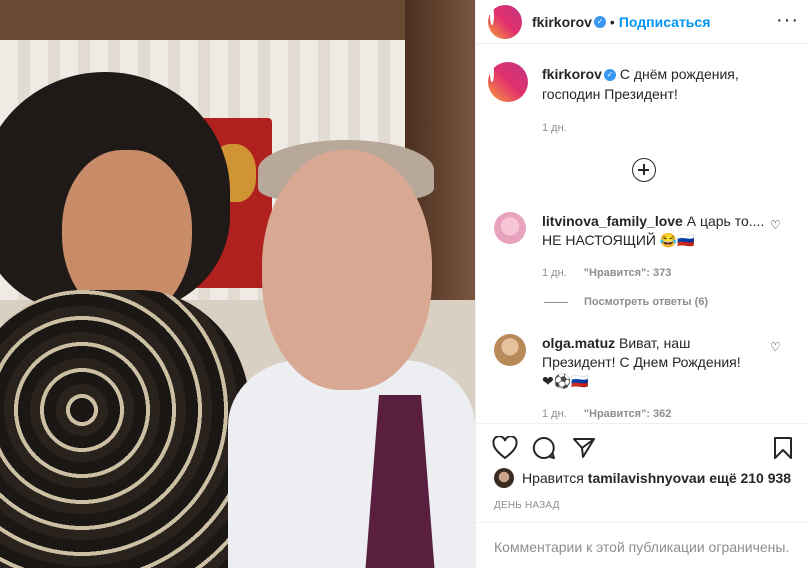  I want to click on comment-meta: 1 дн. "Нравится": 373, so click(658, 273).